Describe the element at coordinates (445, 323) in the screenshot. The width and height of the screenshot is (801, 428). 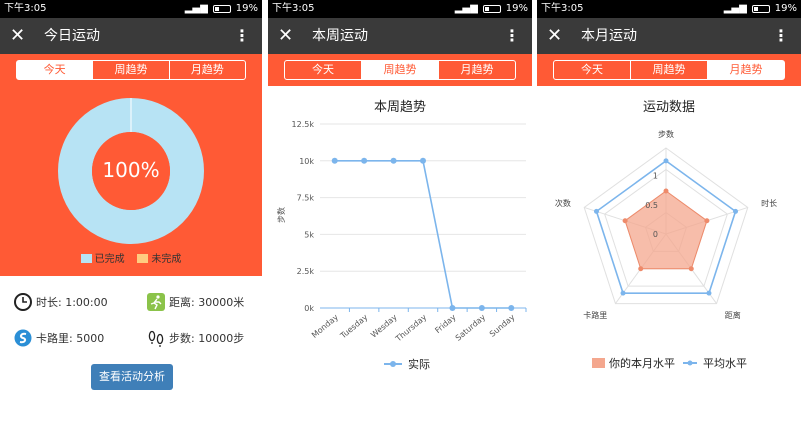
I see `x-tick-label: Friday` at that location.